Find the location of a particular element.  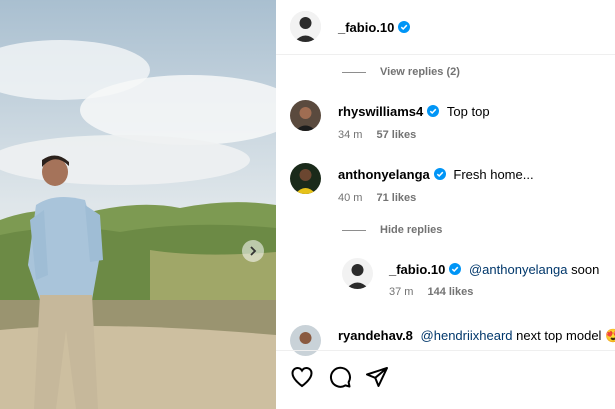

reply-mention: @anthonyelanga is located at coordinates (518, 269).